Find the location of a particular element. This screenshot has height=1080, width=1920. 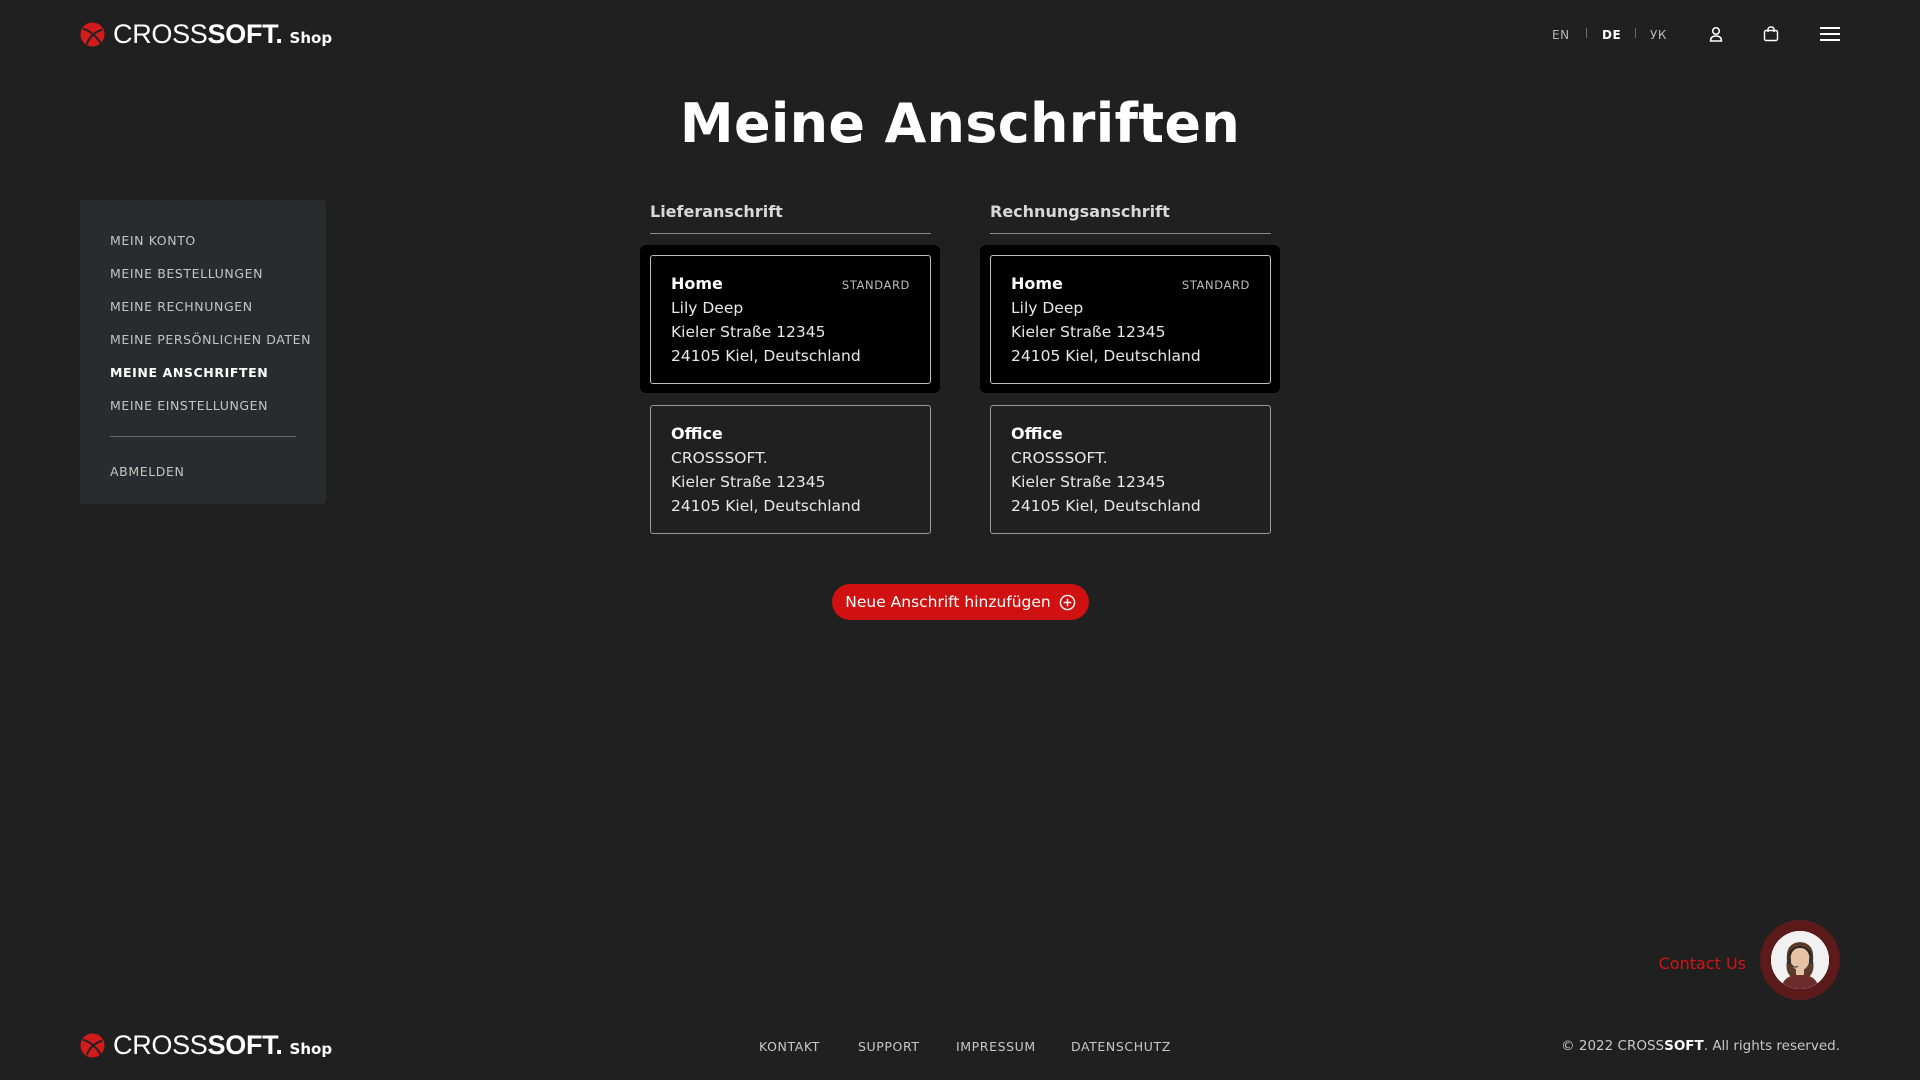

add-address-button: Neue Anschrift hinzufügen is located at coordinates (960, 602).